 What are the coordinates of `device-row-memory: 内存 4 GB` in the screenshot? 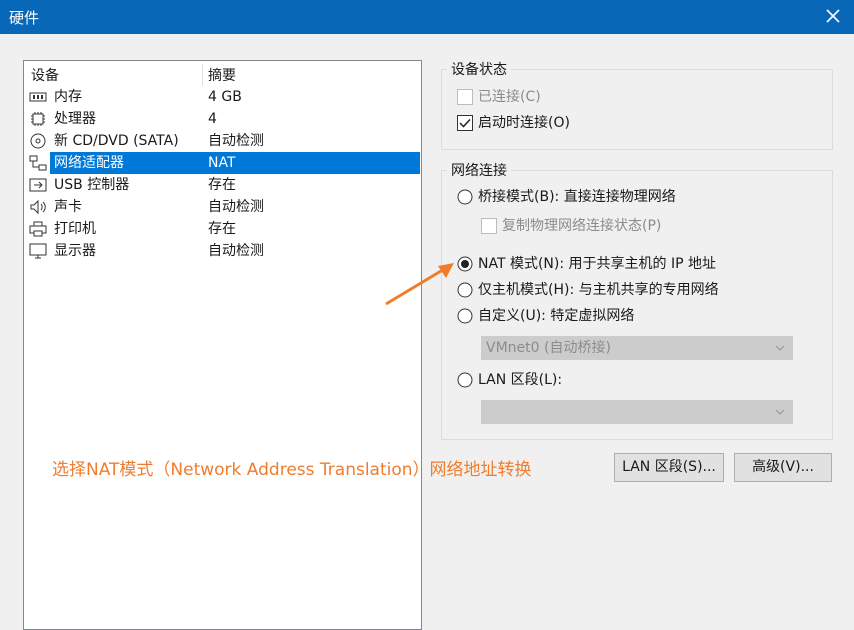 It's located at (223, 97).